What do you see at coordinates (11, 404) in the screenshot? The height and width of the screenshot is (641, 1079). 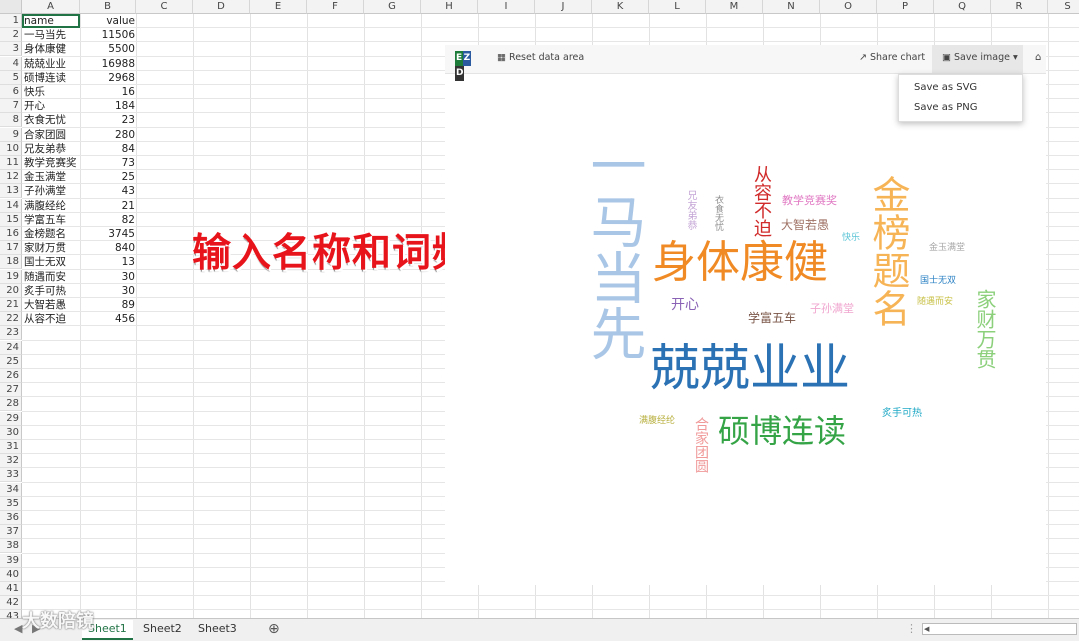 I see `row-header: 28` at bounding box center [11, 404].